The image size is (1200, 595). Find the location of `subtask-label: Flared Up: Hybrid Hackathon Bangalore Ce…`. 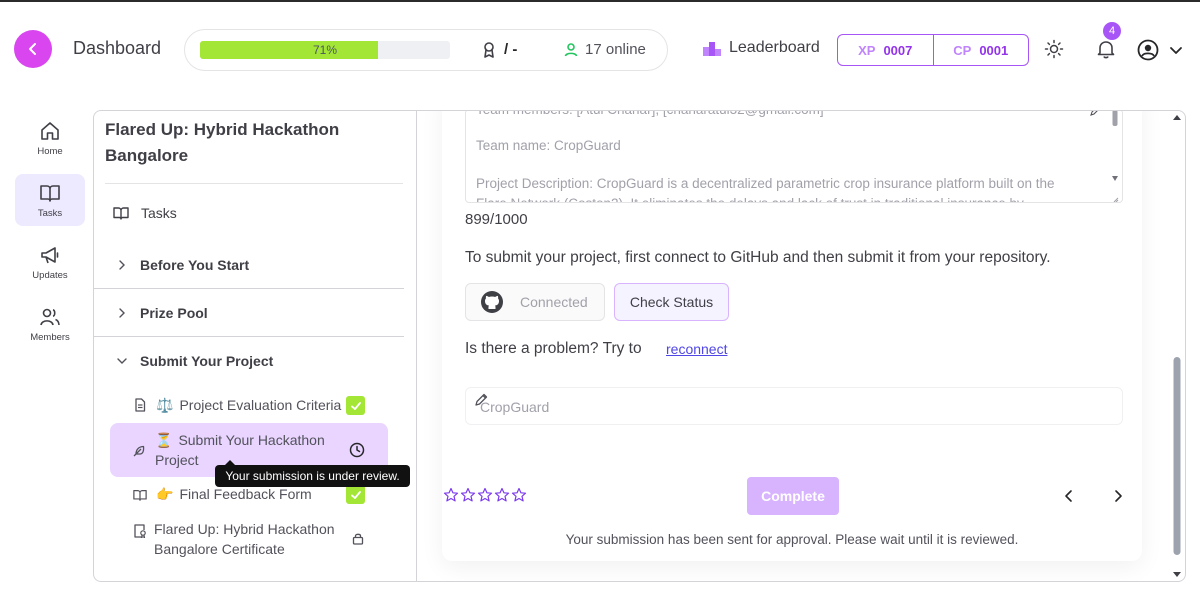

subtask-label: Flared Up: Hybrid Hackathon Bangalore Ce… is located at coordinates (244, 539).